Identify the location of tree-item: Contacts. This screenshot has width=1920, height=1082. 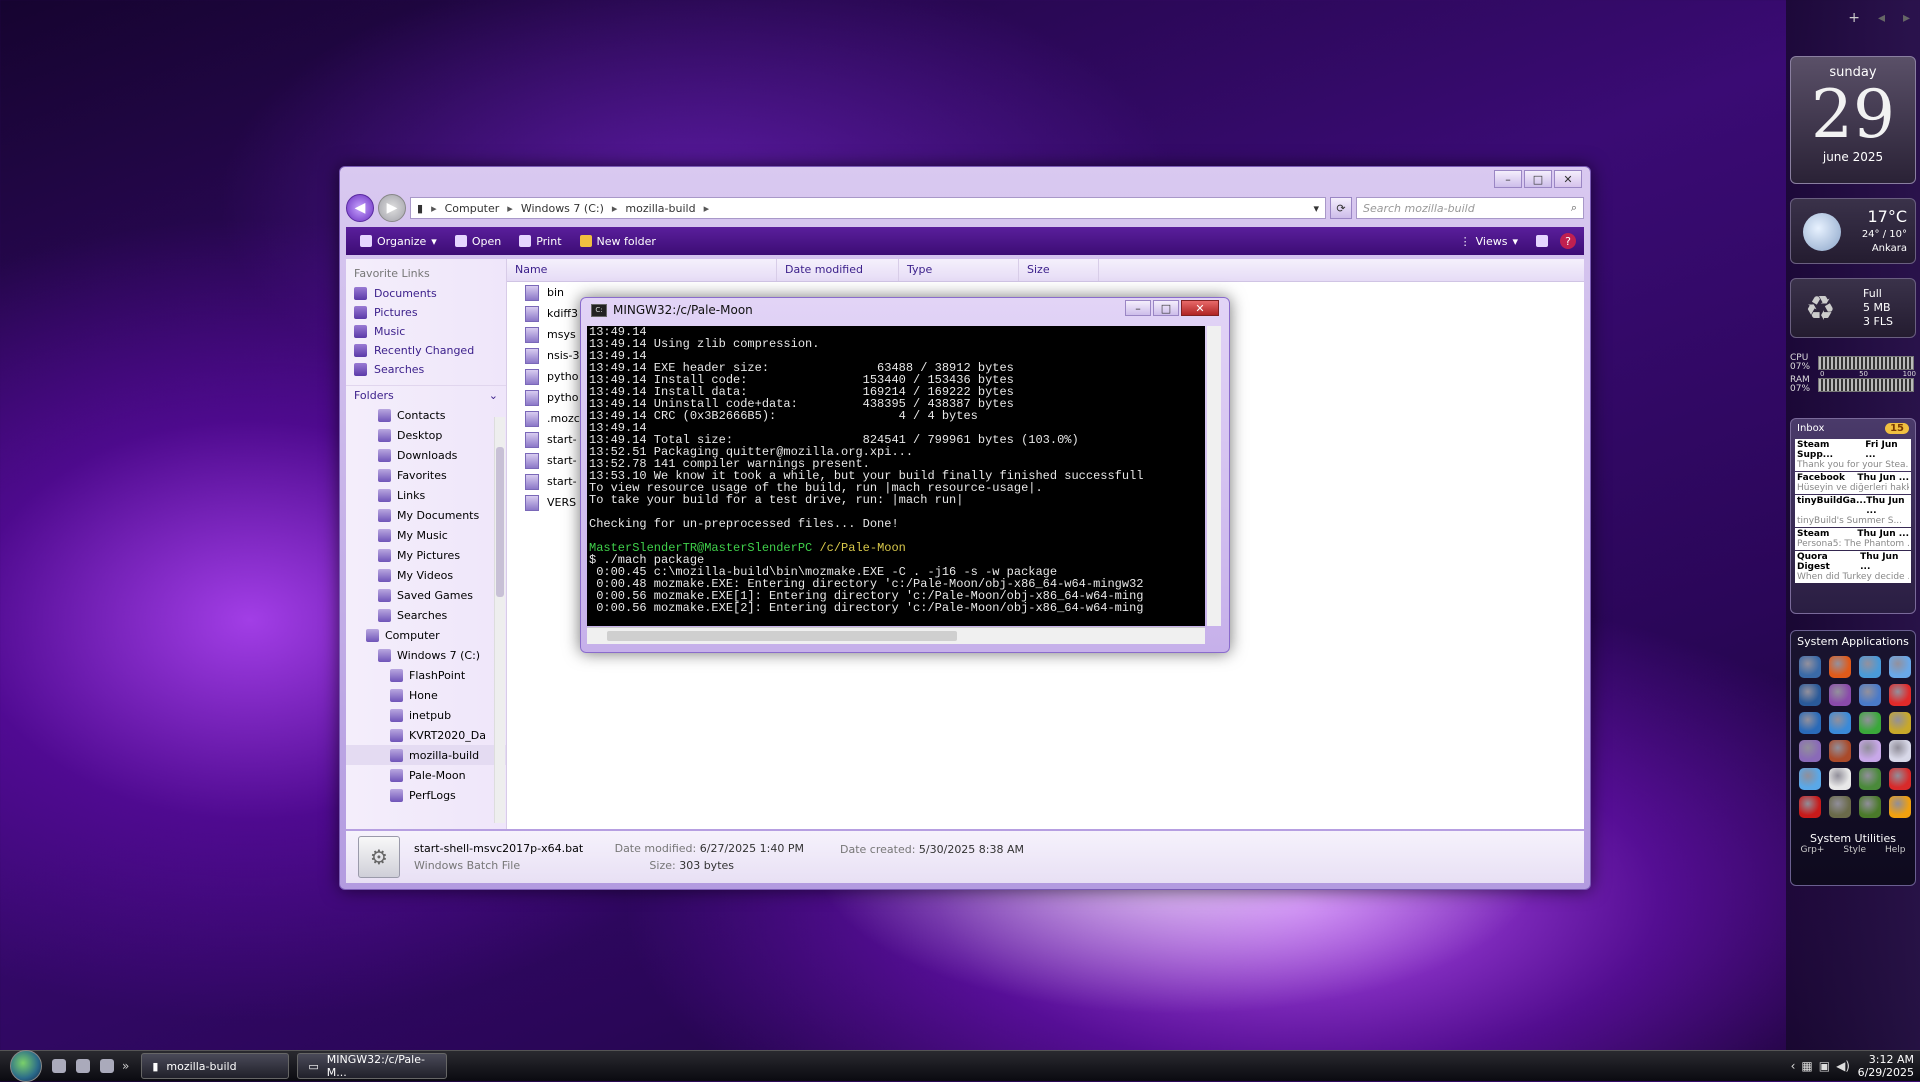
(426, 415).